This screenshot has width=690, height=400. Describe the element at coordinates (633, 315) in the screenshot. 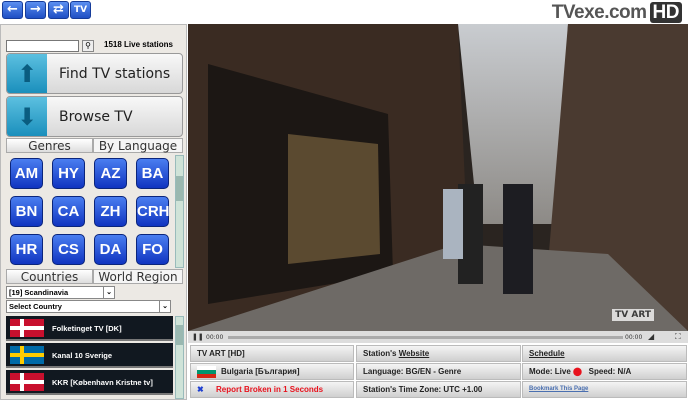

I see `channel-watermark: TV ART` at that location.